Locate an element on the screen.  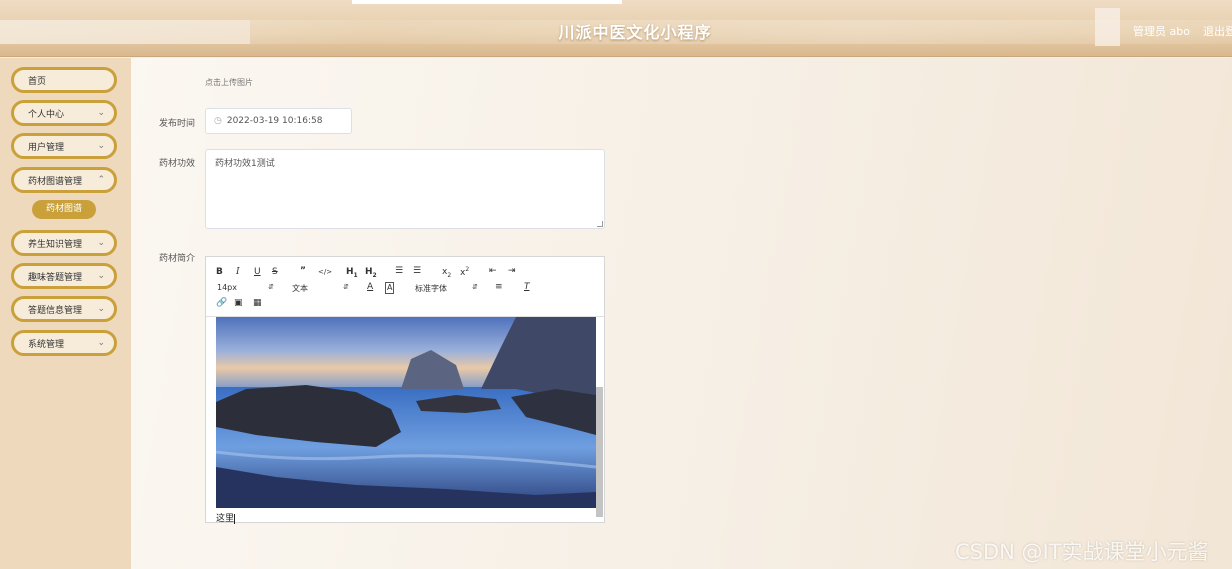
outdent-icon: ⇤ is located at coordinates (493, 271).